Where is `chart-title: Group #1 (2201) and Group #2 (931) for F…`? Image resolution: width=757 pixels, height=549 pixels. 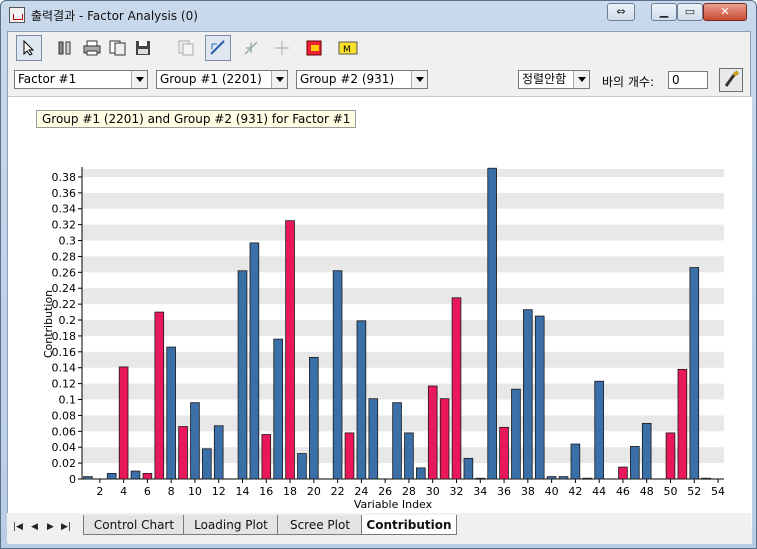
chart-title: Group #1 (2201) and Group #2 (931) for F… is located at coordinates (196, 119).